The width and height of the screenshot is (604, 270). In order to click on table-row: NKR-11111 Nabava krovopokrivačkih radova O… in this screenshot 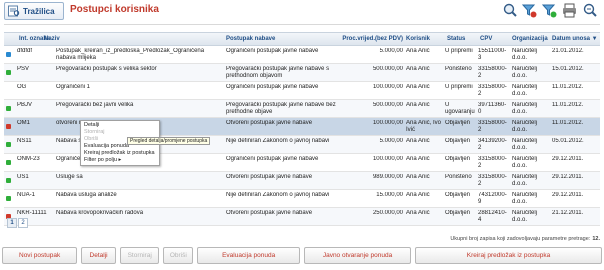, I will do `click(302, 217)`.